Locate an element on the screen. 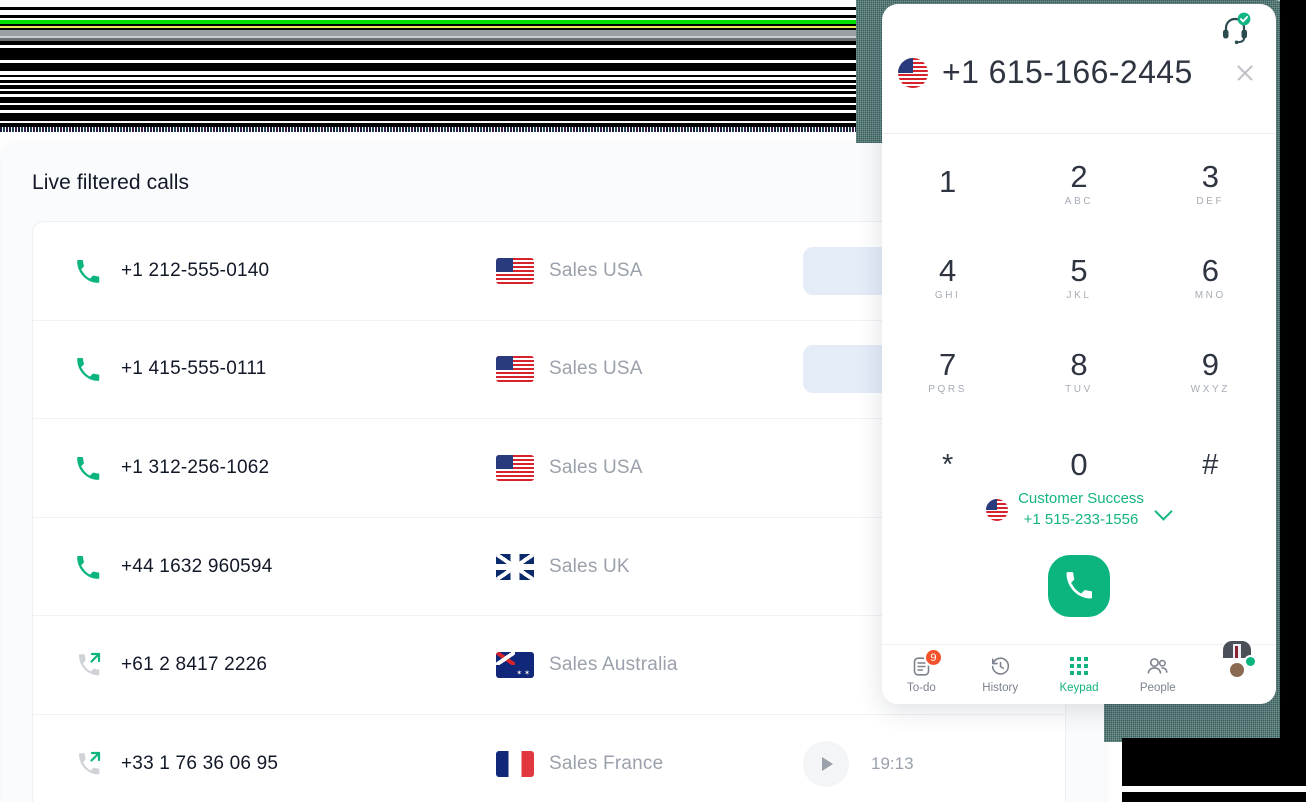  keypad-key-6: 6 MNO is located at coordinates (1210, 277).